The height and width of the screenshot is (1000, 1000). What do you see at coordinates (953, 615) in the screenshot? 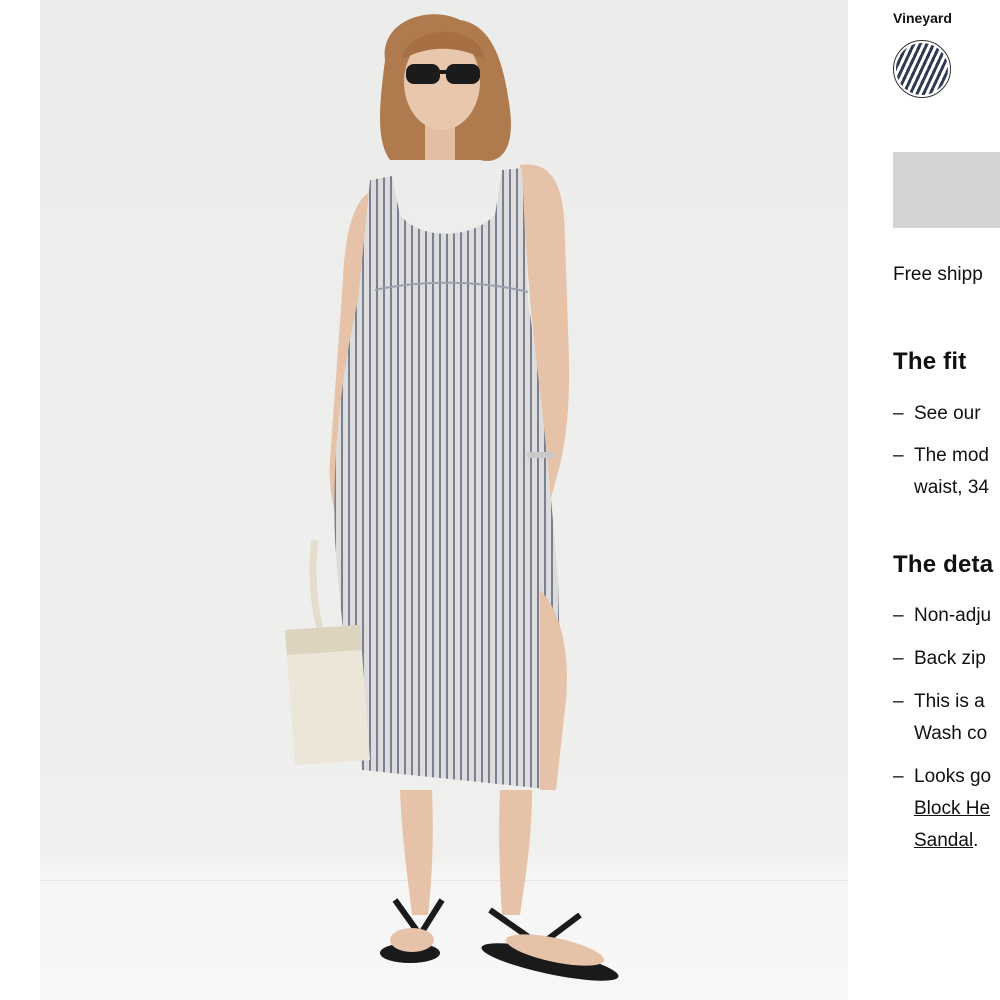
I see `bullet-text: Non-adju` at bounding box center [953, 615].